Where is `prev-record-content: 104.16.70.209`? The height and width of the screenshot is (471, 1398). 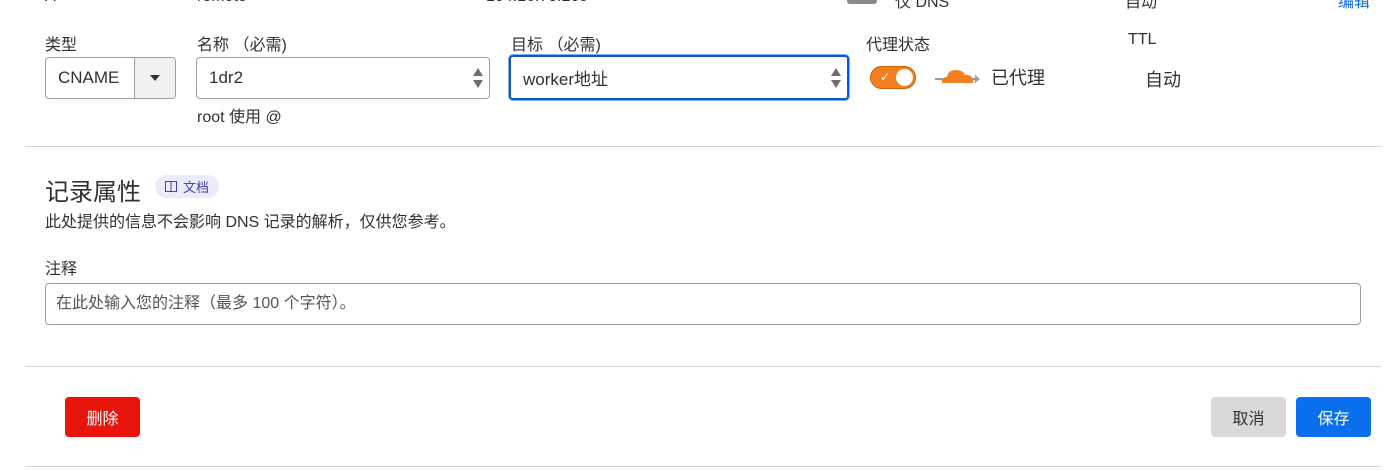
prev-record-content: 104.16.70.209 is located at coordinates (537, 4).